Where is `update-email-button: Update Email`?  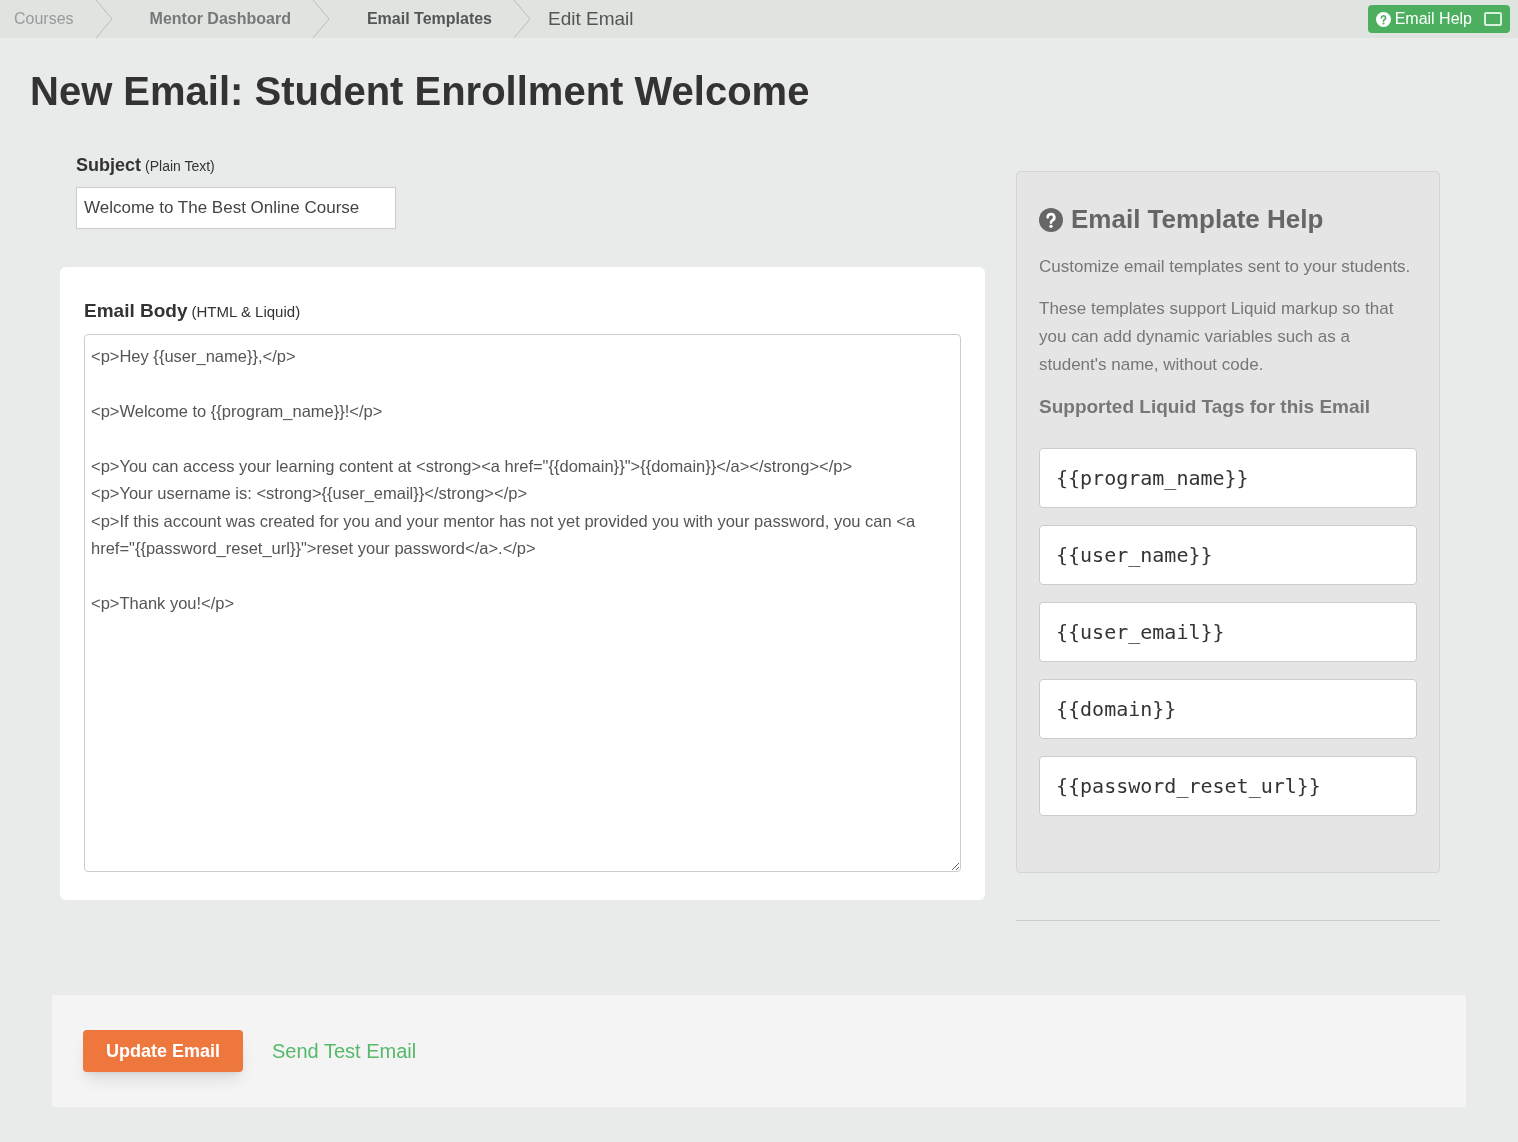 update-email-button: Update Email is located at coordinates (163, 1051).